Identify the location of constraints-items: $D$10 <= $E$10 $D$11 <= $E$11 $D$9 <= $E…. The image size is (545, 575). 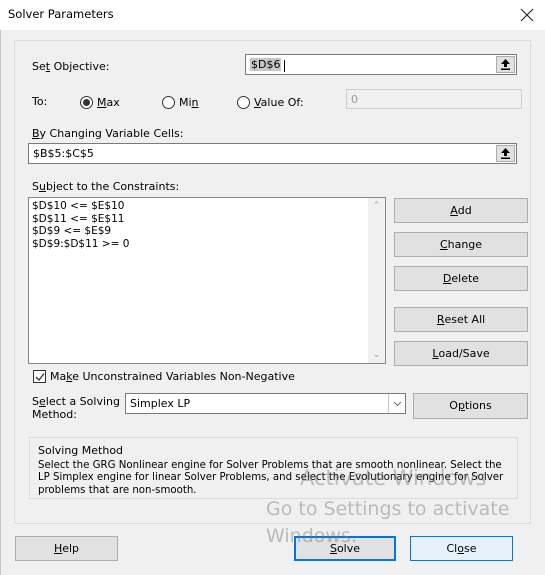
(80, 225).